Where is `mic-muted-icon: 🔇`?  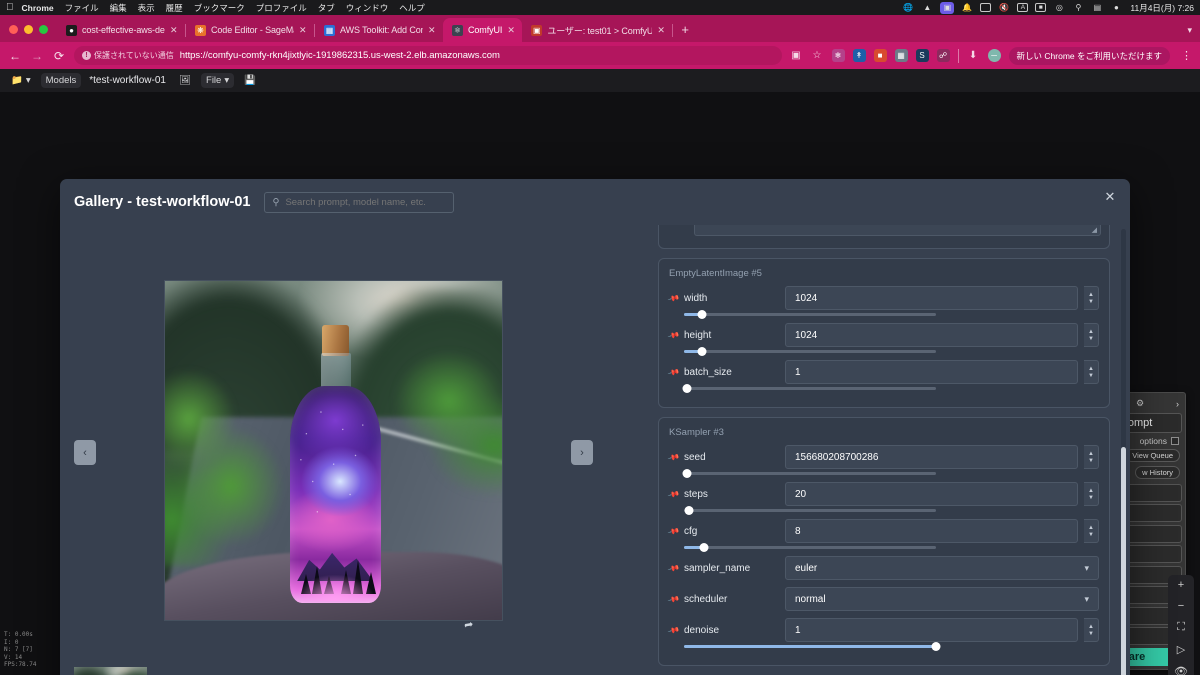
mic-muted-icon: 🔇 is located at coordinates (1004, 8).